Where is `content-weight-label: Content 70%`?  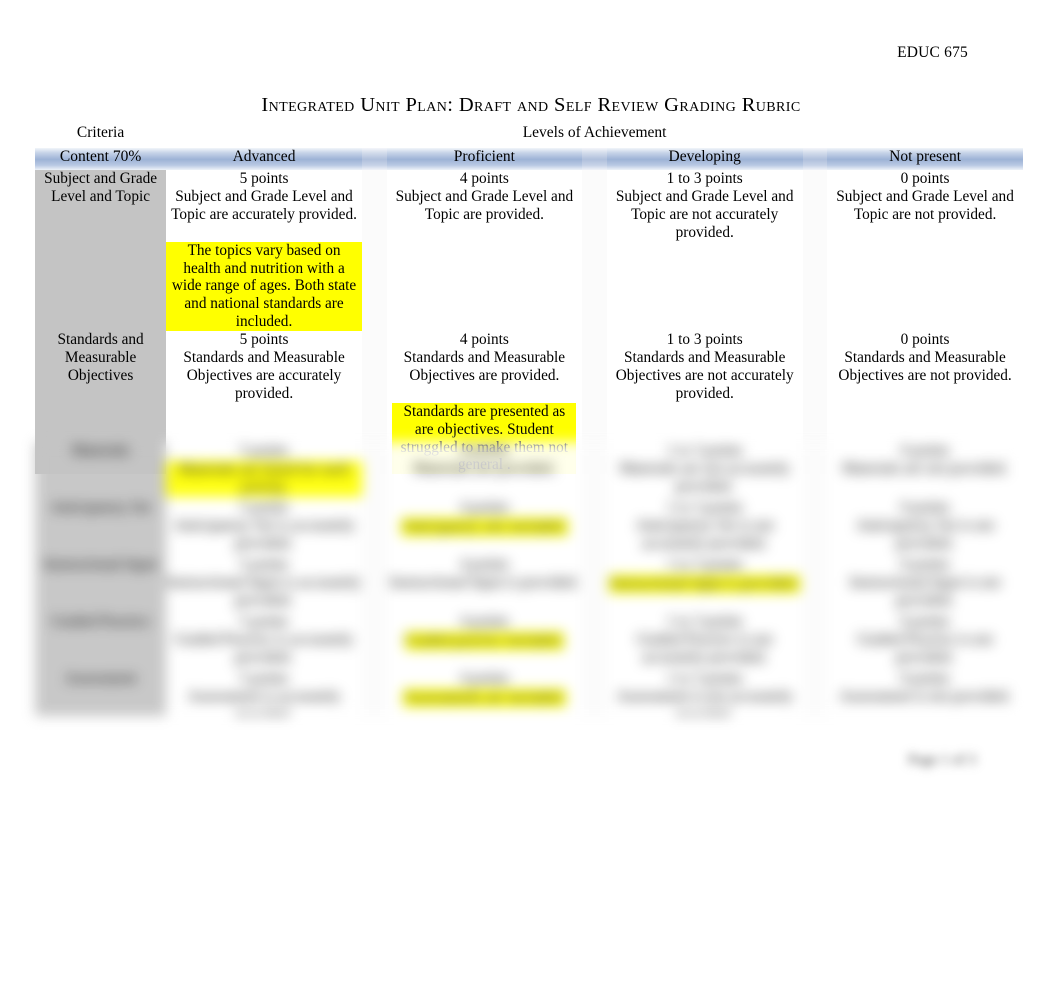
content-weight-label: Content 70% is located at coordinates (101, 159).